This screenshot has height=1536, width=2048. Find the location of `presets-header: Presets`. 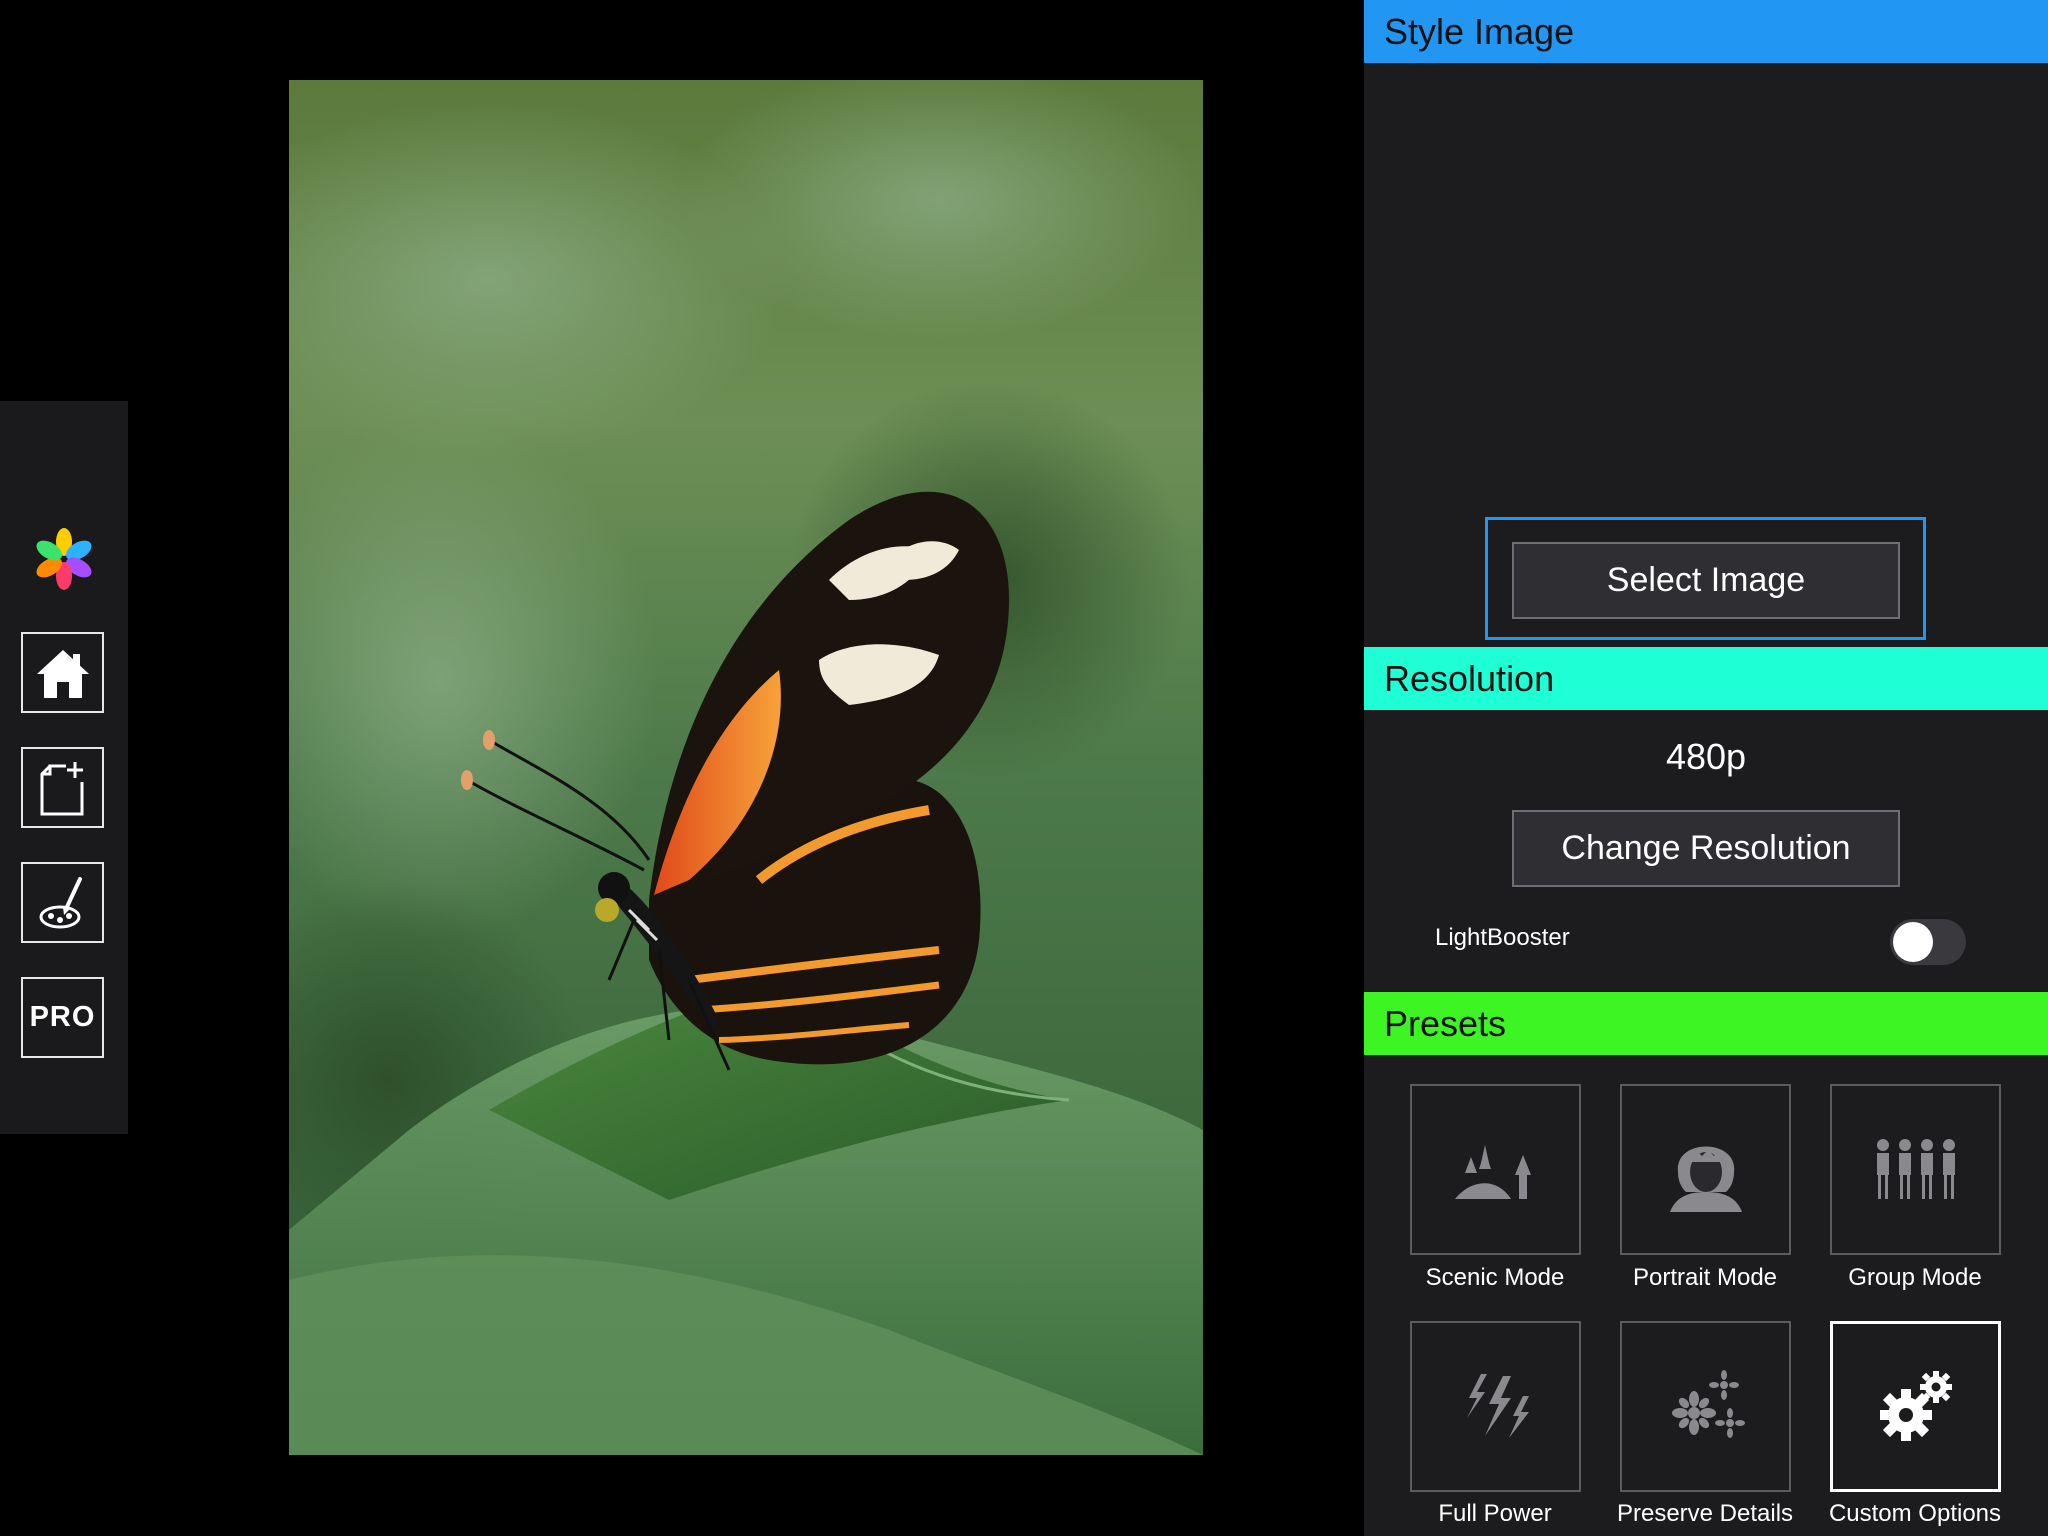

presets-header: Presets is located at coordinates (1706, 1023).